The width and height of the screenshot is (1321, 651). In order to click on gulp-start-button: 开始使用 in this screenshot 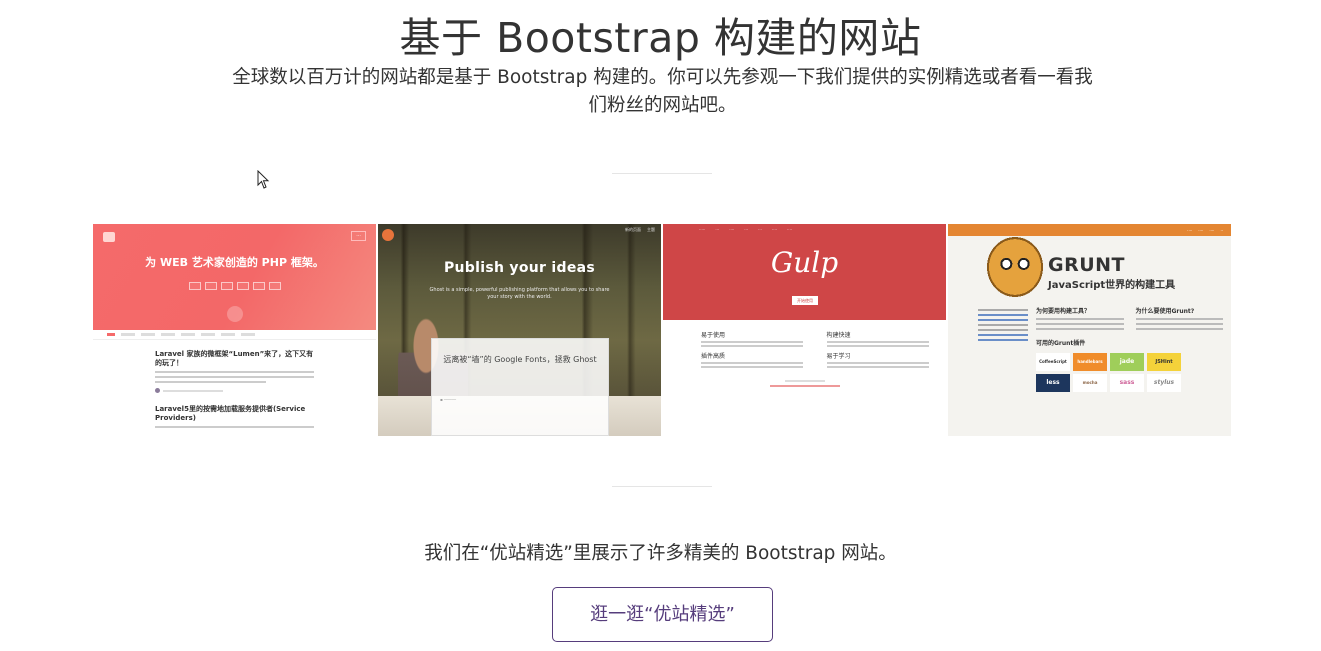, I will do `click(805, 300)`.